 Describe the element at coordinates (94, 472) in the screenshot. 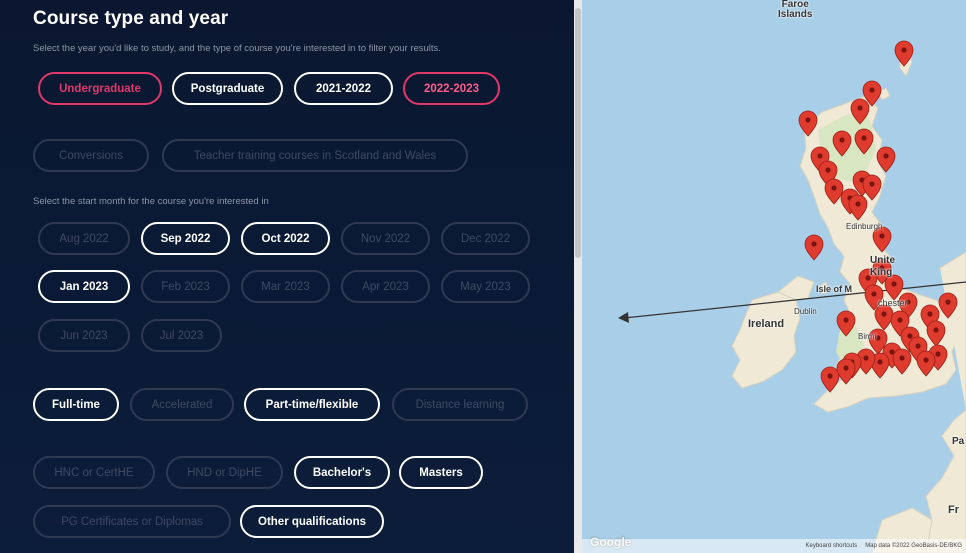

I see `hnc-certhe-toggle: HNC or CertHE` at that location.